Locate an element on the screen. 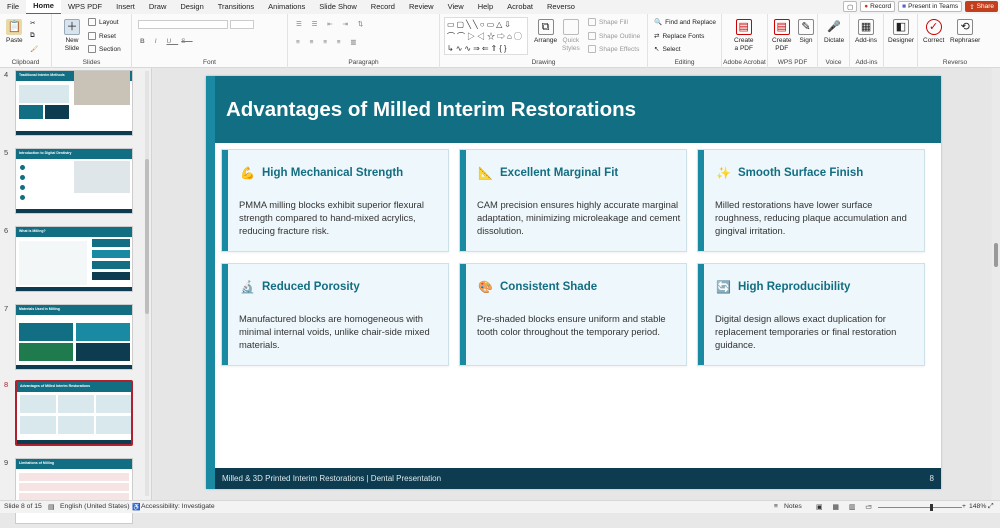 The image size is (1000, 528). correct-button: ✓ Correct is located at coordinates (933, 32).